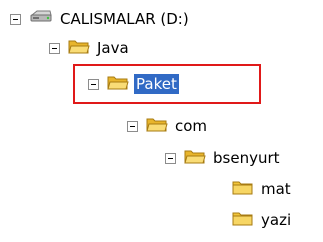  I want to click on tree-item-mat: mat, so click(262, 189).